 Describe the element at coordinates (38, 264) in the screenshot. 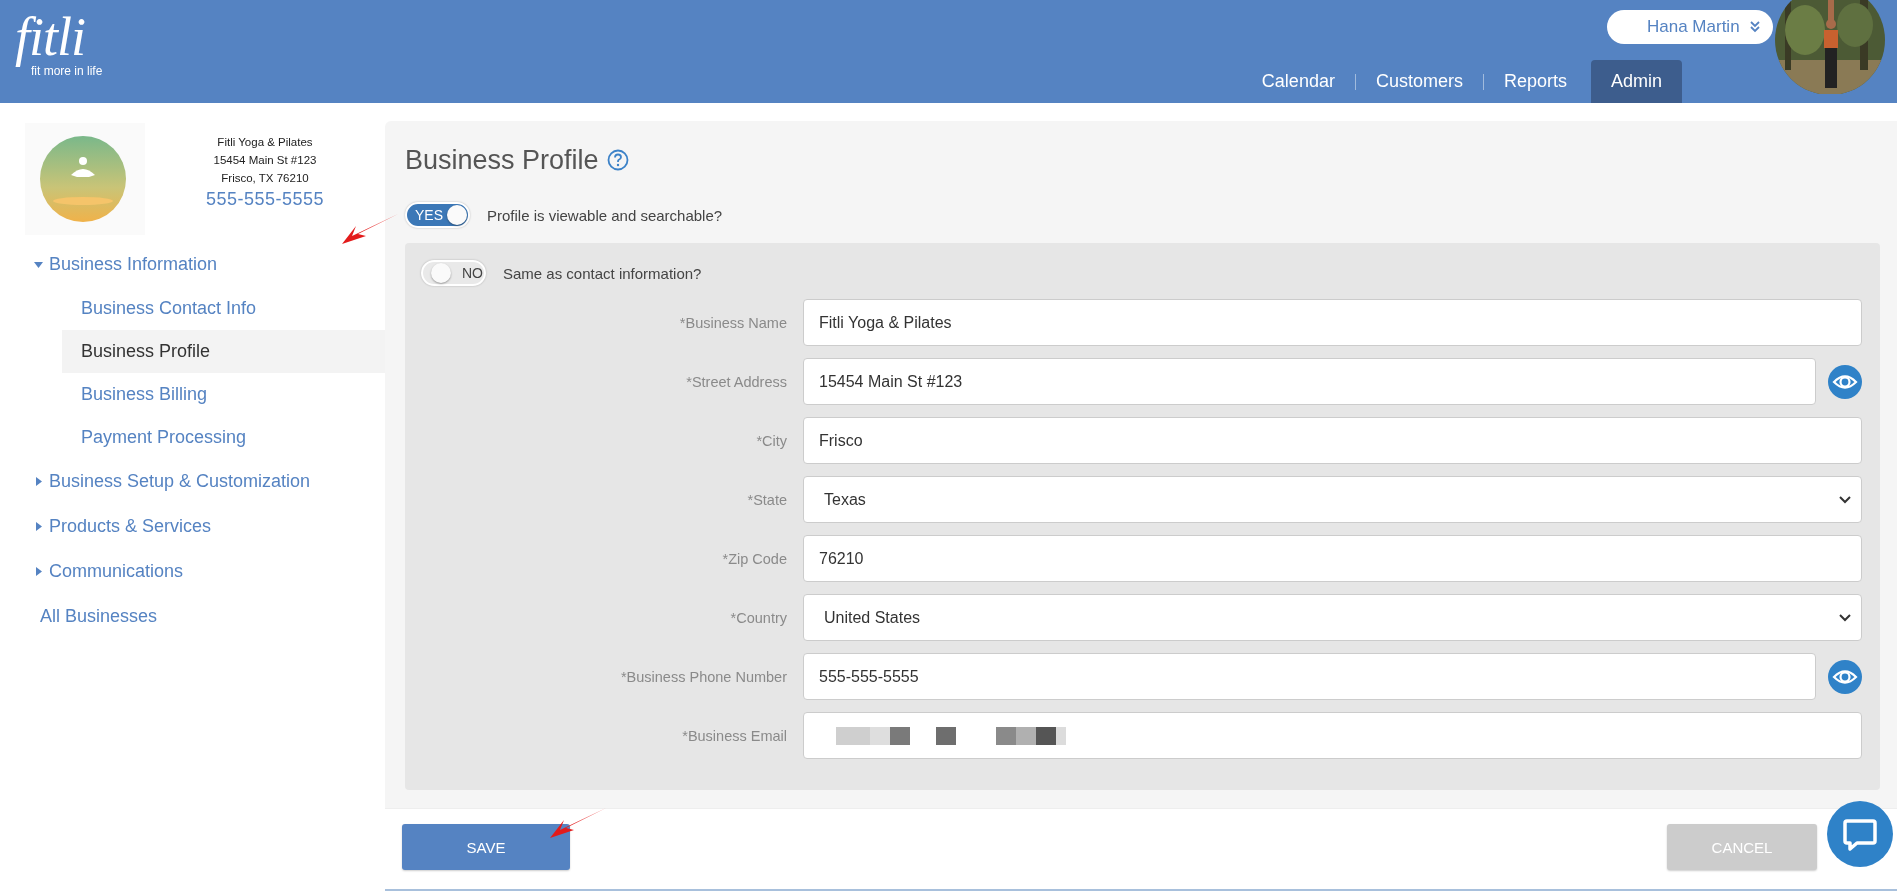

I see `caret-down-icon` at that location.